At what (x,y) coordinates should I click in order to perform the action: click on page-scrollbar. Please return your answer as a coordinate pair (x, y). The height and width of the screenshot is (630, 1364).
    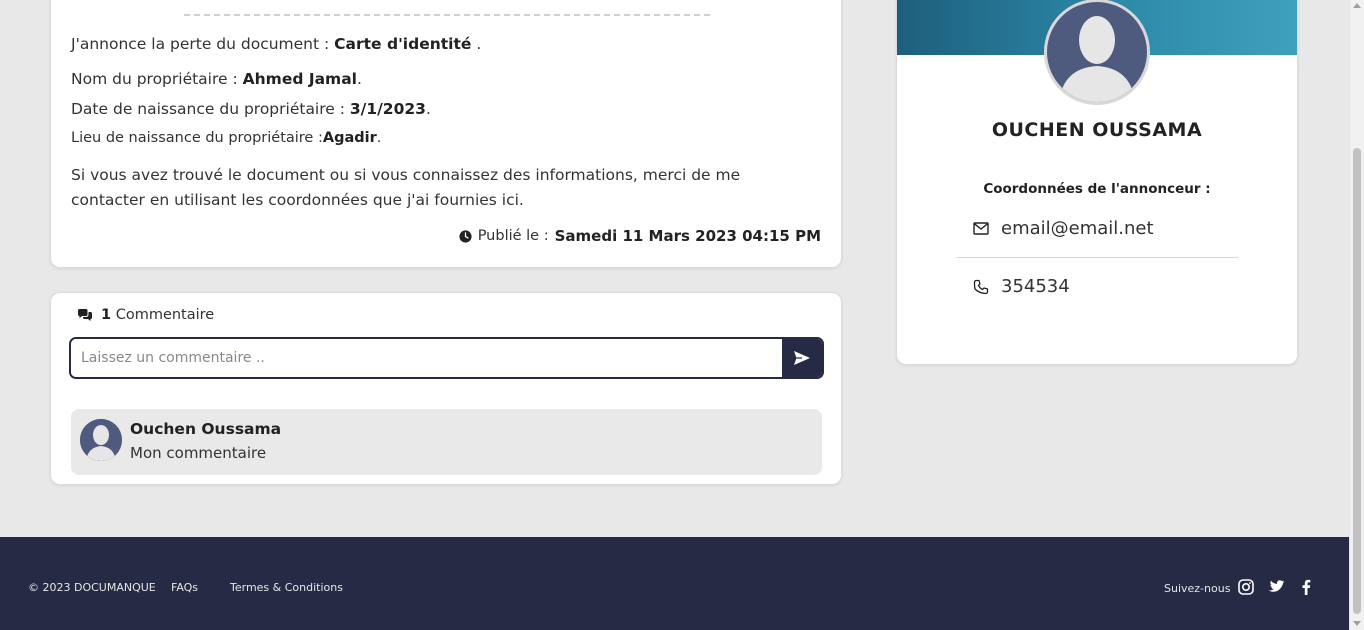
    Looking at the image, I should click on (1356, 315).